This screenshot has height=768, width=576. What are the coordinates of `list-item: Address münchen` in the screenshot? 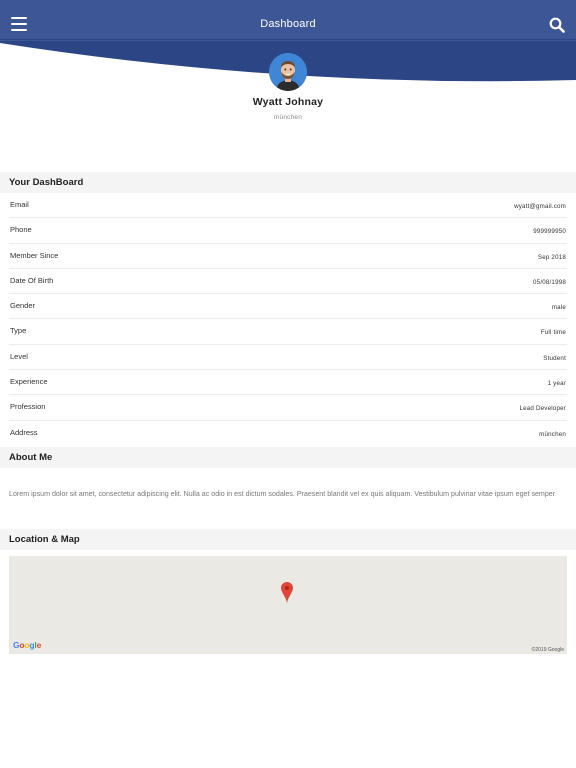 It's located at (288, 433).